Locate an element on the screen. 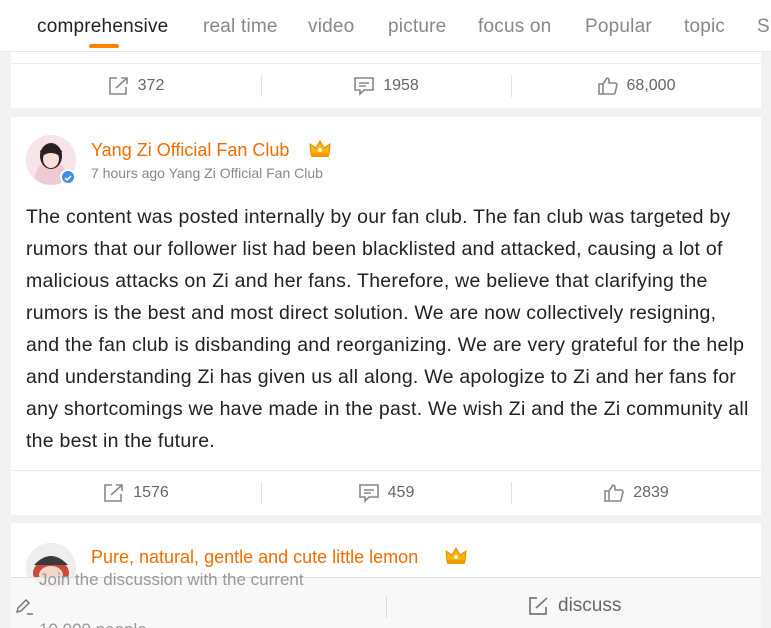  tab-video: video is located at coordinates (331, 27).